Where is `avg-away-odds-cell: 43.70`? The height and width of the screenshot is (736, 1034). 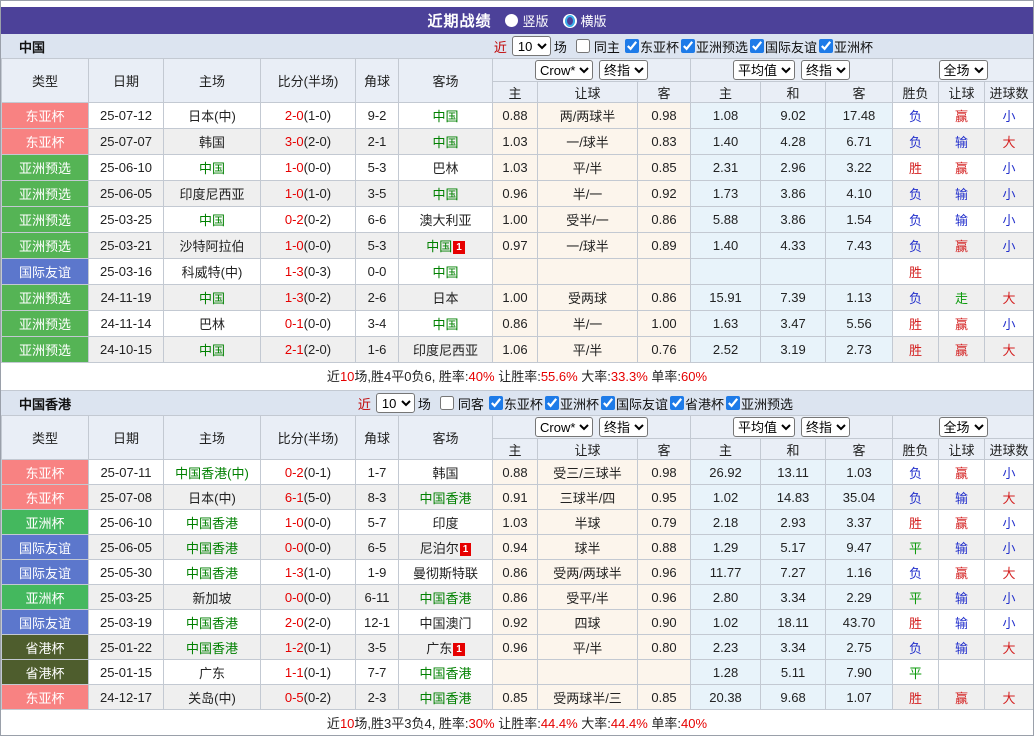 avg-away-odds-cell: 43.70 is located at coordinates (859, 622).